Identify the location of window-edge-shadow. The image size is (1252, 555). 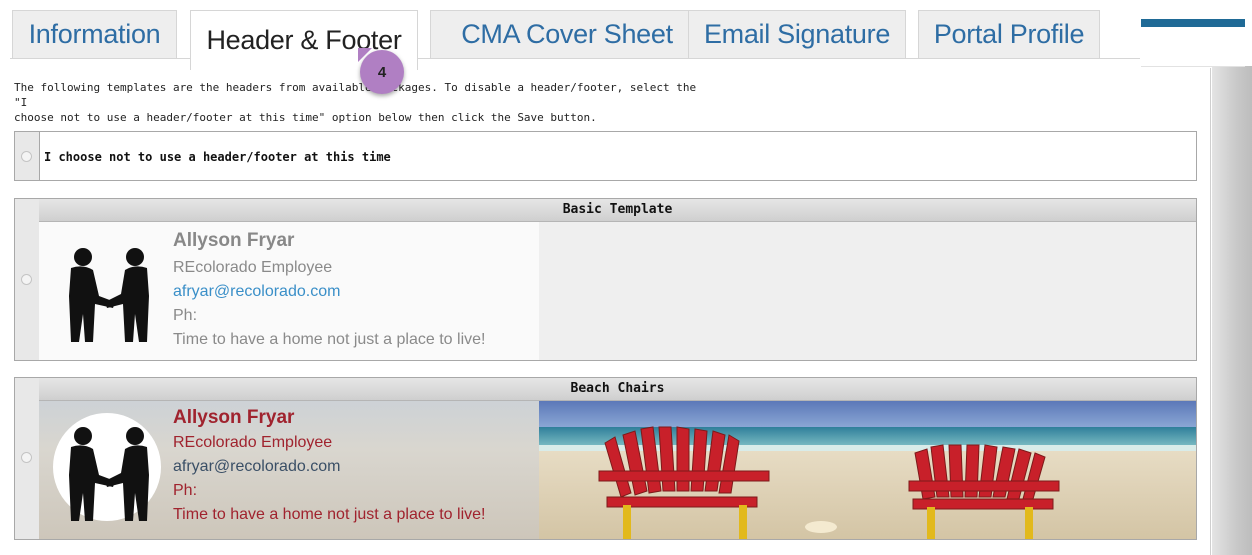
(1232, 310).